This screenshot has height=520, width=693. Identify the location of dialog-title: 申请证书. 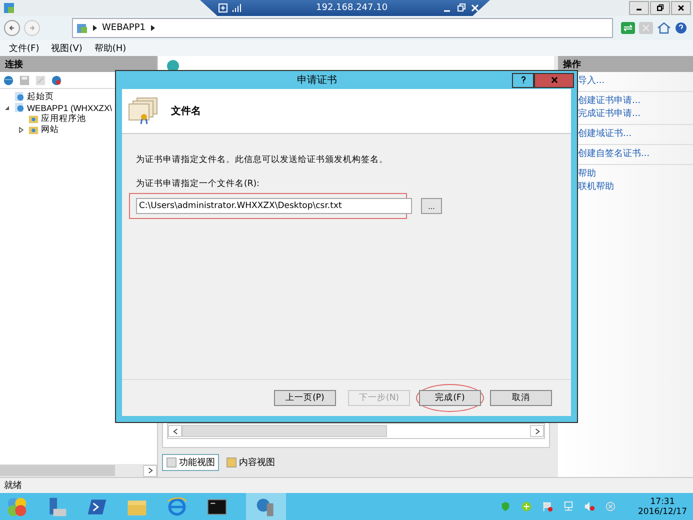
(317, 80).